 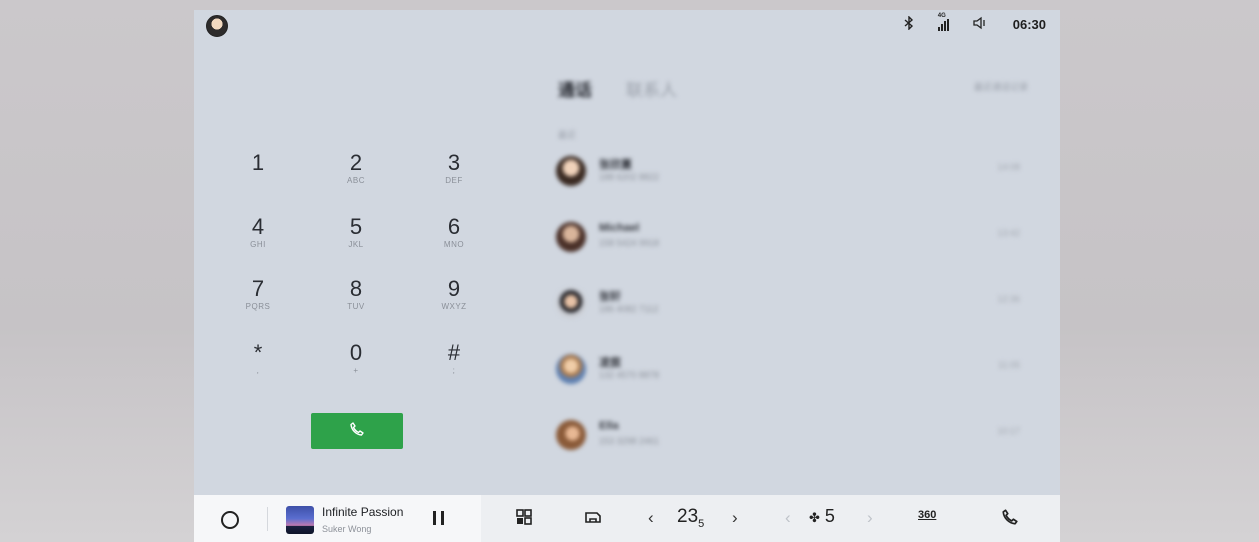 I want to click on dial-key-3: 3 DEF, so click(x=454, y=177).